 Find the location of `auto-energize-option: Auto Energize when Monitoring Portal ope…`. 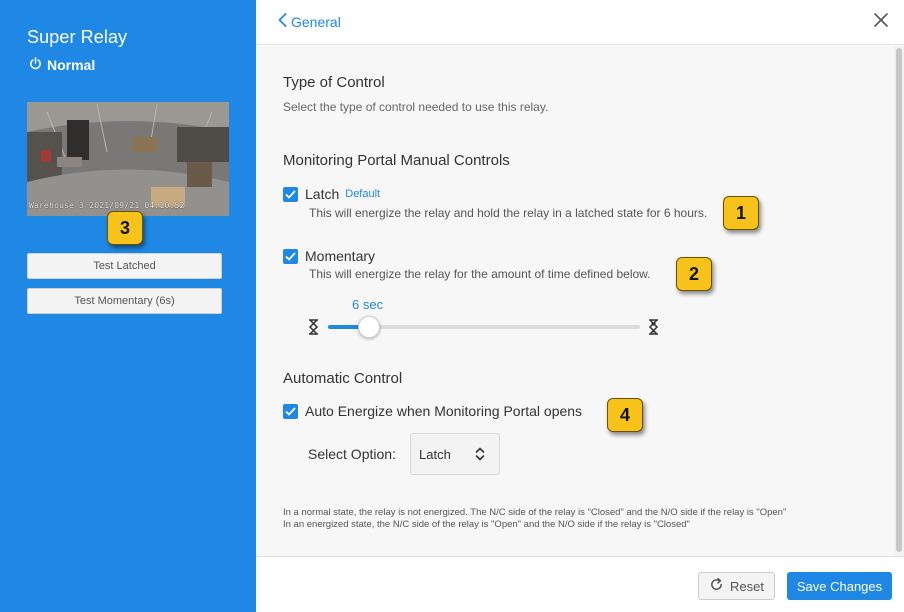

auto-energize-option: Auto Energize when Monitoring Portal ope… is located at coordinates (432, 411).